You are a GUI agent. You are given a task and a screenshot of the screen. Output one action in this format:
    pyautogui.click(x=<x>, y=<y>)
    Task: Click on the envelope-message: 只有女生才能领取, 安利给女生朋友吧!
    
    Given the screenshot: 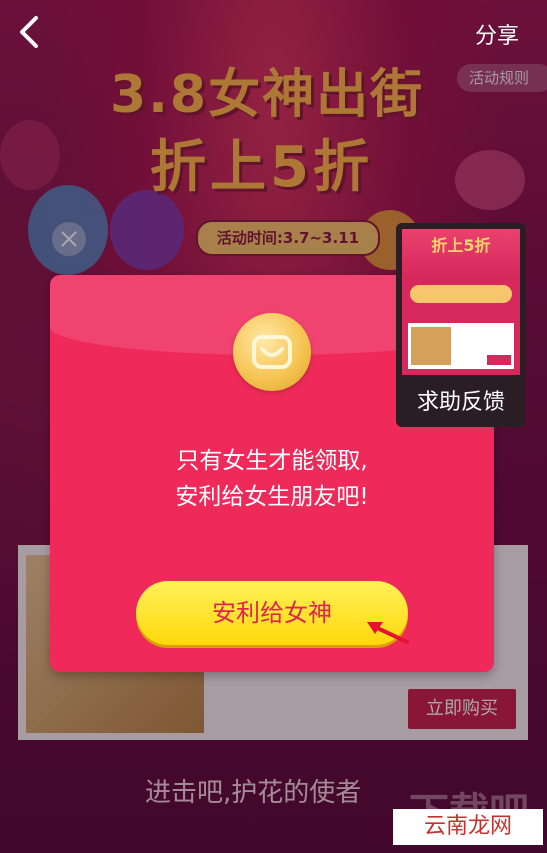 What is the action you would take?
    pyautogui.click(x=272, y=479)
    